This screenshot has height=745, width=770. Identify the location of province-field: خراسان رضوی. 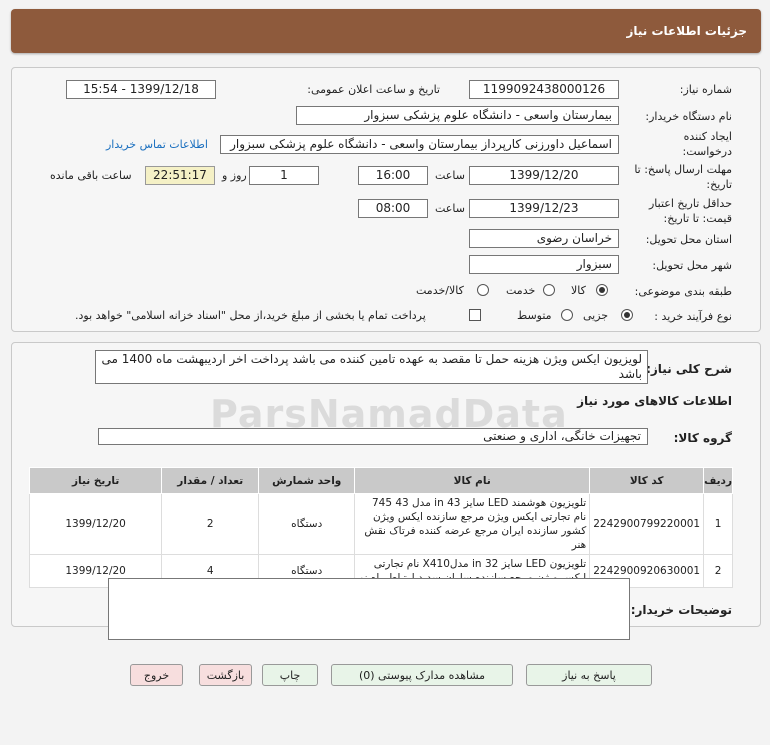
(544, 238).